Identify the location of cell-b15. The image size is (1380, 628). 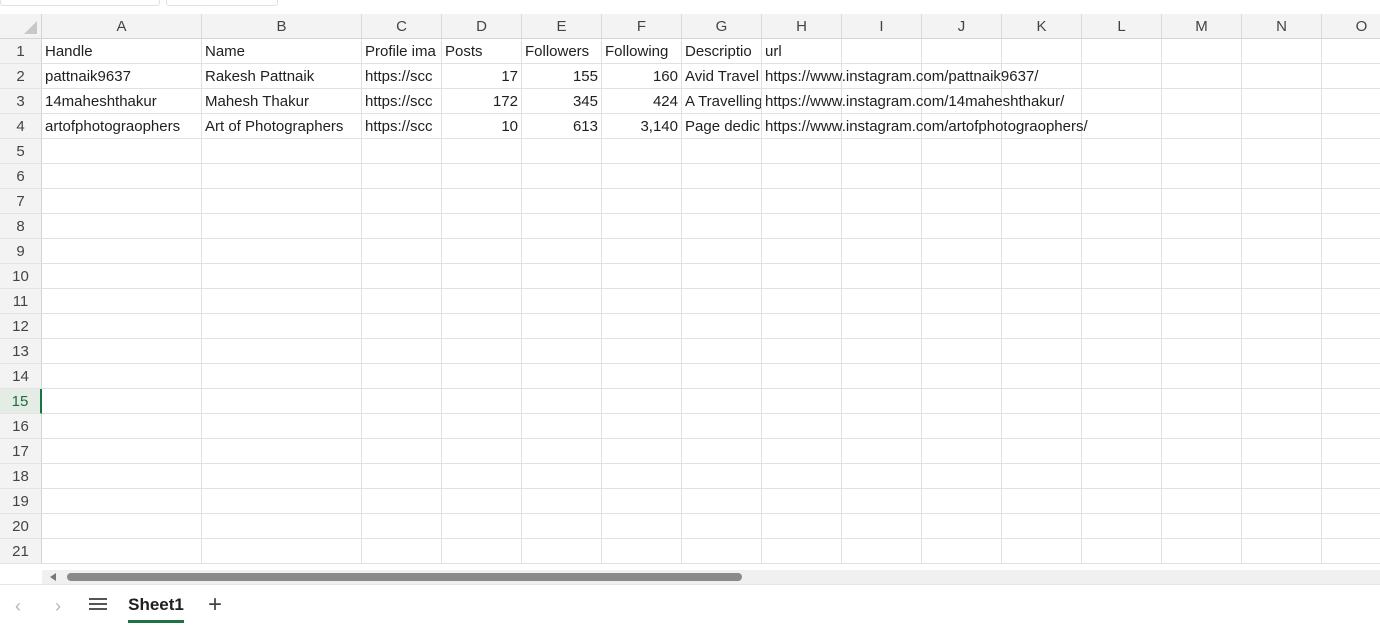
(282, 401).